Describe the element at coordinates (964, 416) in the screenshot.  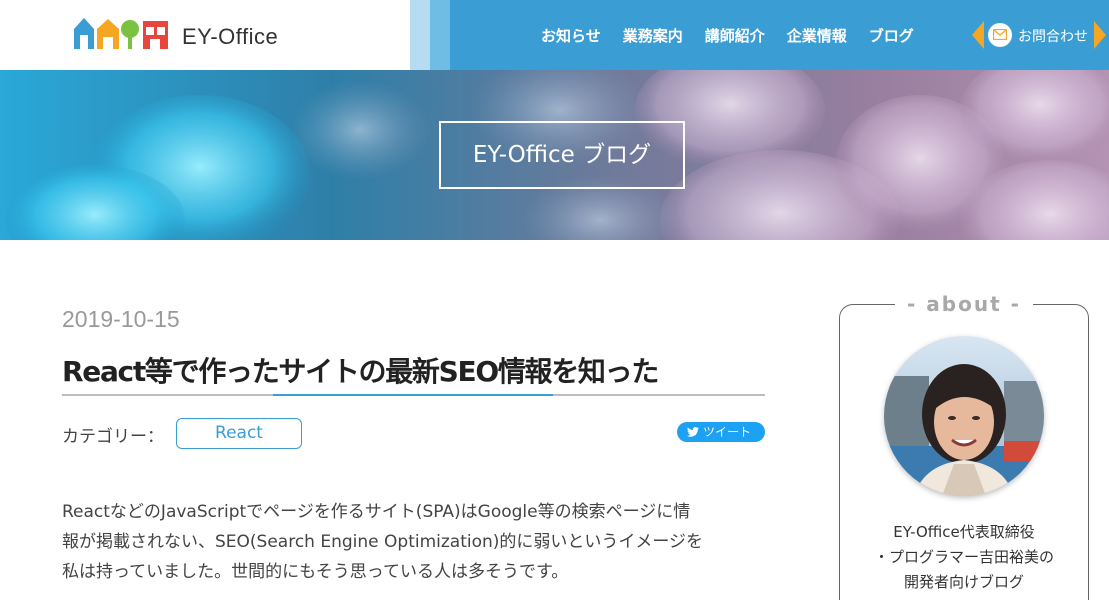
I see `author-photo` at that location.